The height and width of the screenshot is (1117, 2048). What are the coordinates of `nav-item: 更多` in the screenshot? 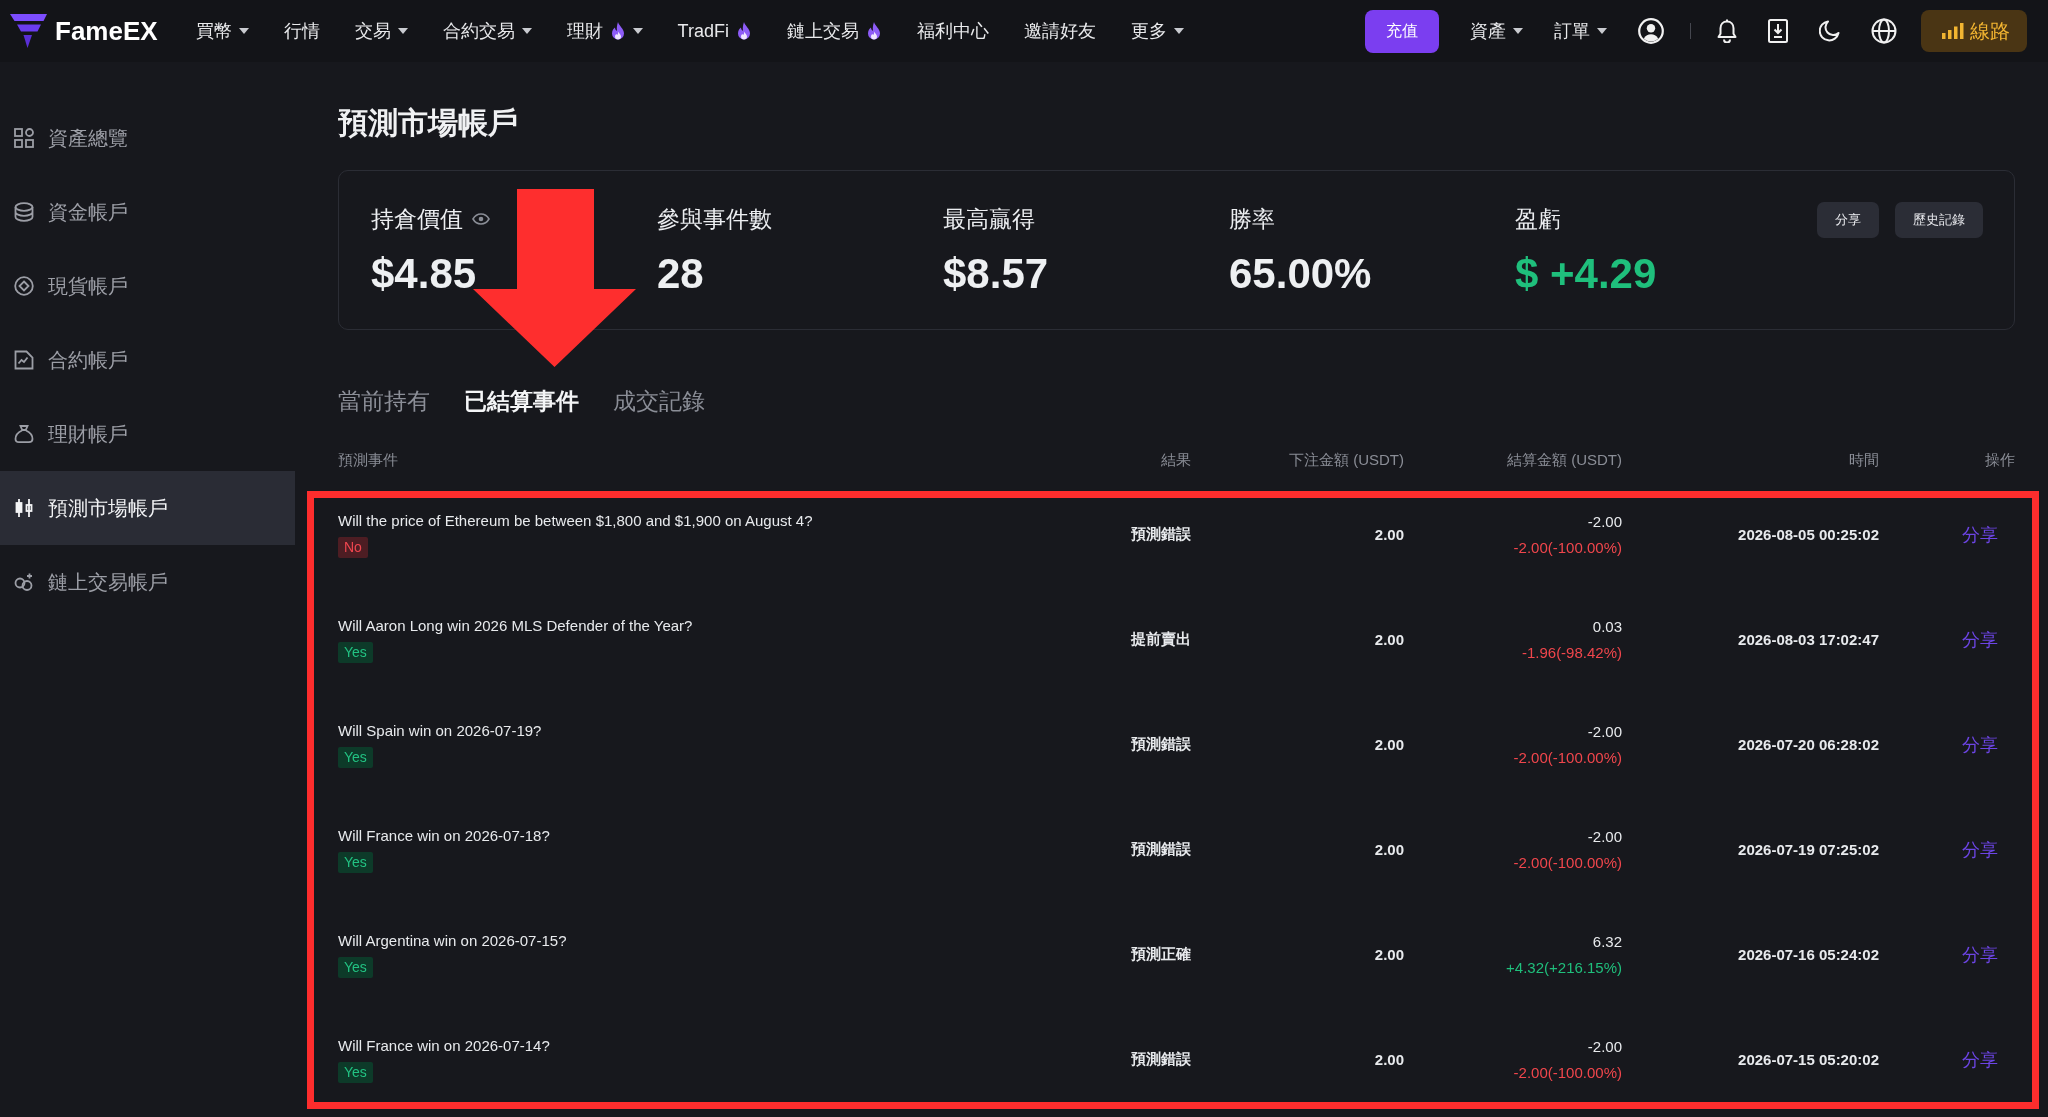 It's located at (1157, 31).